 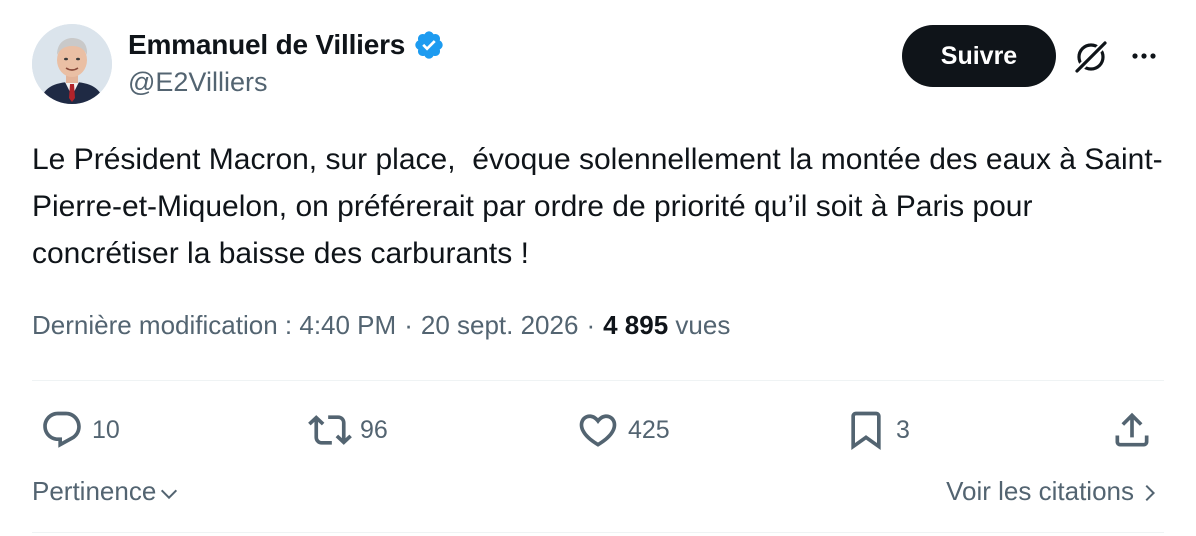 I want to click on verified-badge-icon, so click(x=429, y=45).